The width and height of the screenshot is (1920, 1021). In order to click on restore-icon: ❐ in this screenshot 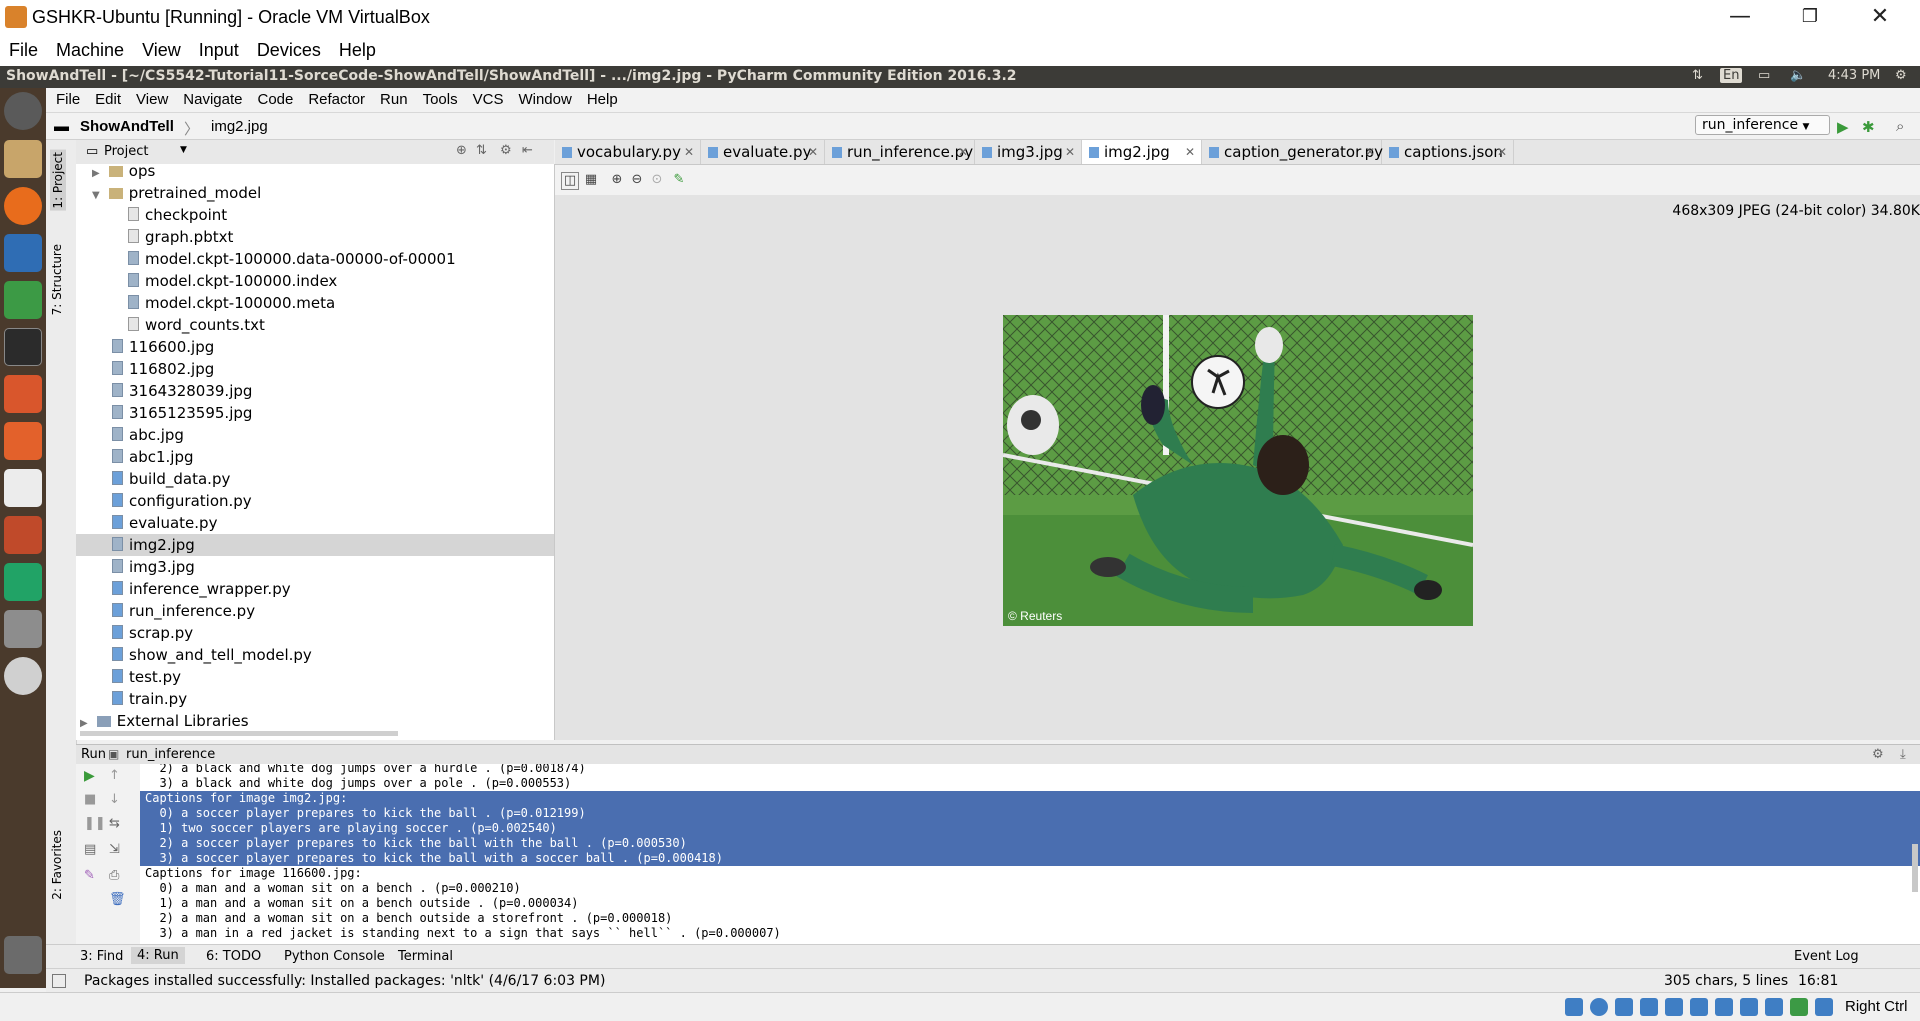, I will do `click(1810, 17)`.